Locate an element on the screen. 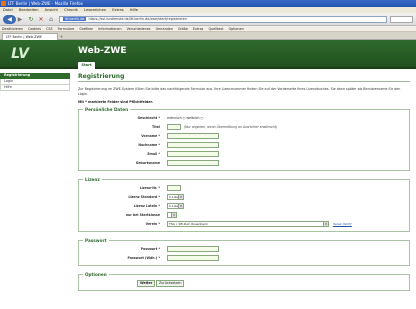 This screenshot has width=416, height=309. form-row: Lizenz Latein * C-Lizenz ▾ is located at coordinates (244, 206).